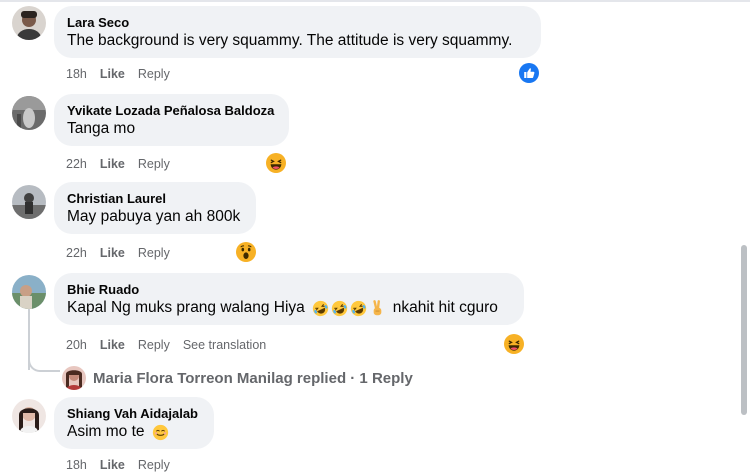  What do you see at coordinates (246, 252) in the screenshot?
I see `wow-reaction-icon` at bounding box center [246, 252].